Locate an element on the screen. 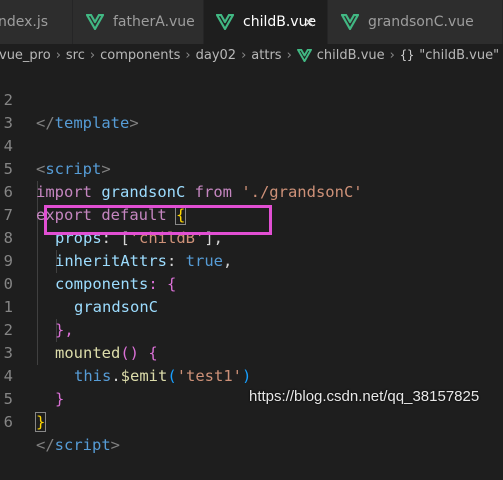 Image resolution: width=503 pixels, height=480 pixels. breadcrumb-item-symbol: {} "childB.vue" is located at coordinates (449, 55).